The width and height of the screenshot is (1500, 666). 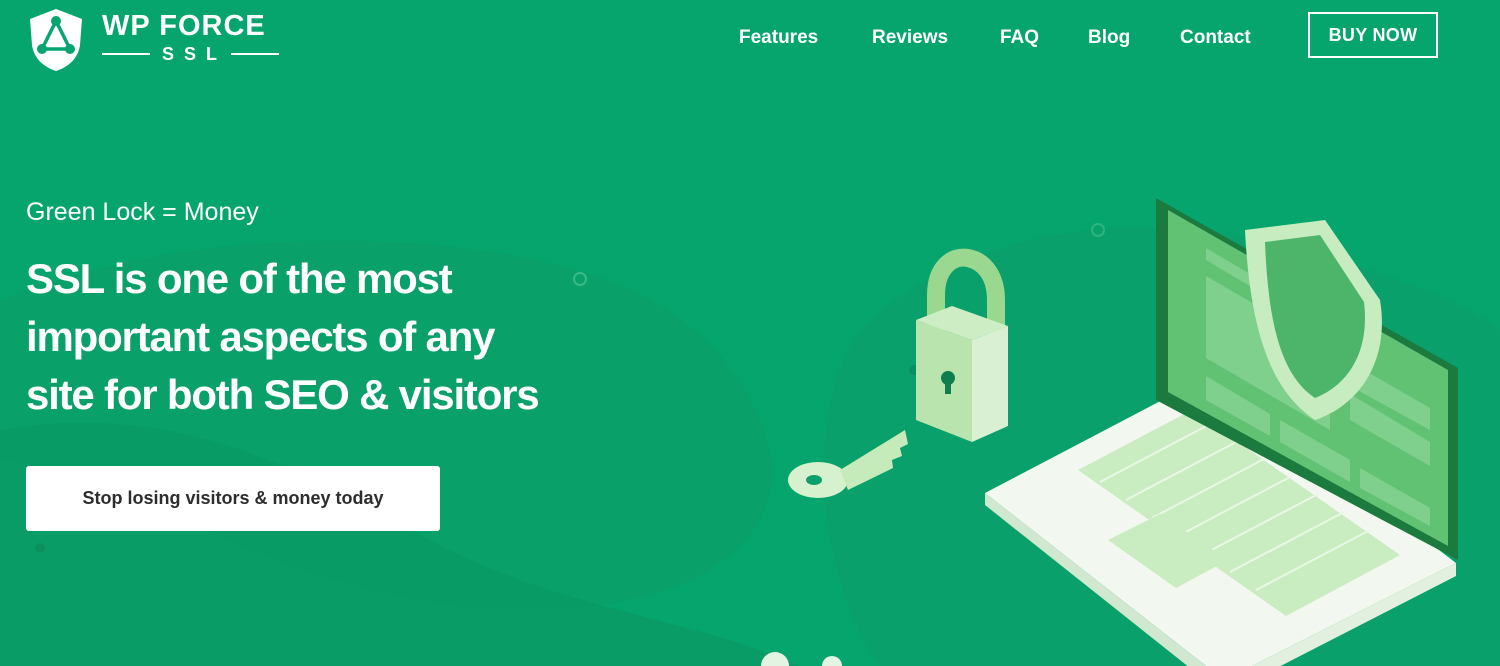 What do you see at coordinates (184, 26) in the screenshot?
I see `brand-name: WP FORCE` at bounding box center [184, 26].